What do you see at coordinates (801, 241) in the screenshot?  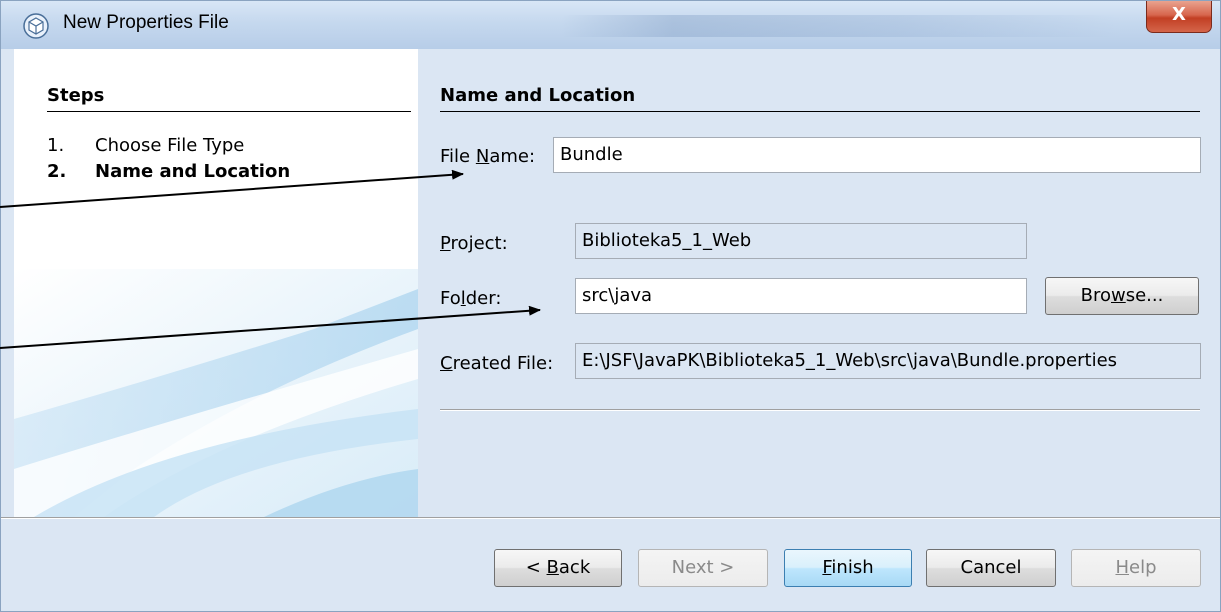 I see `project-field: Biblioteka5_1_Web` at bounding box center [801, 241].